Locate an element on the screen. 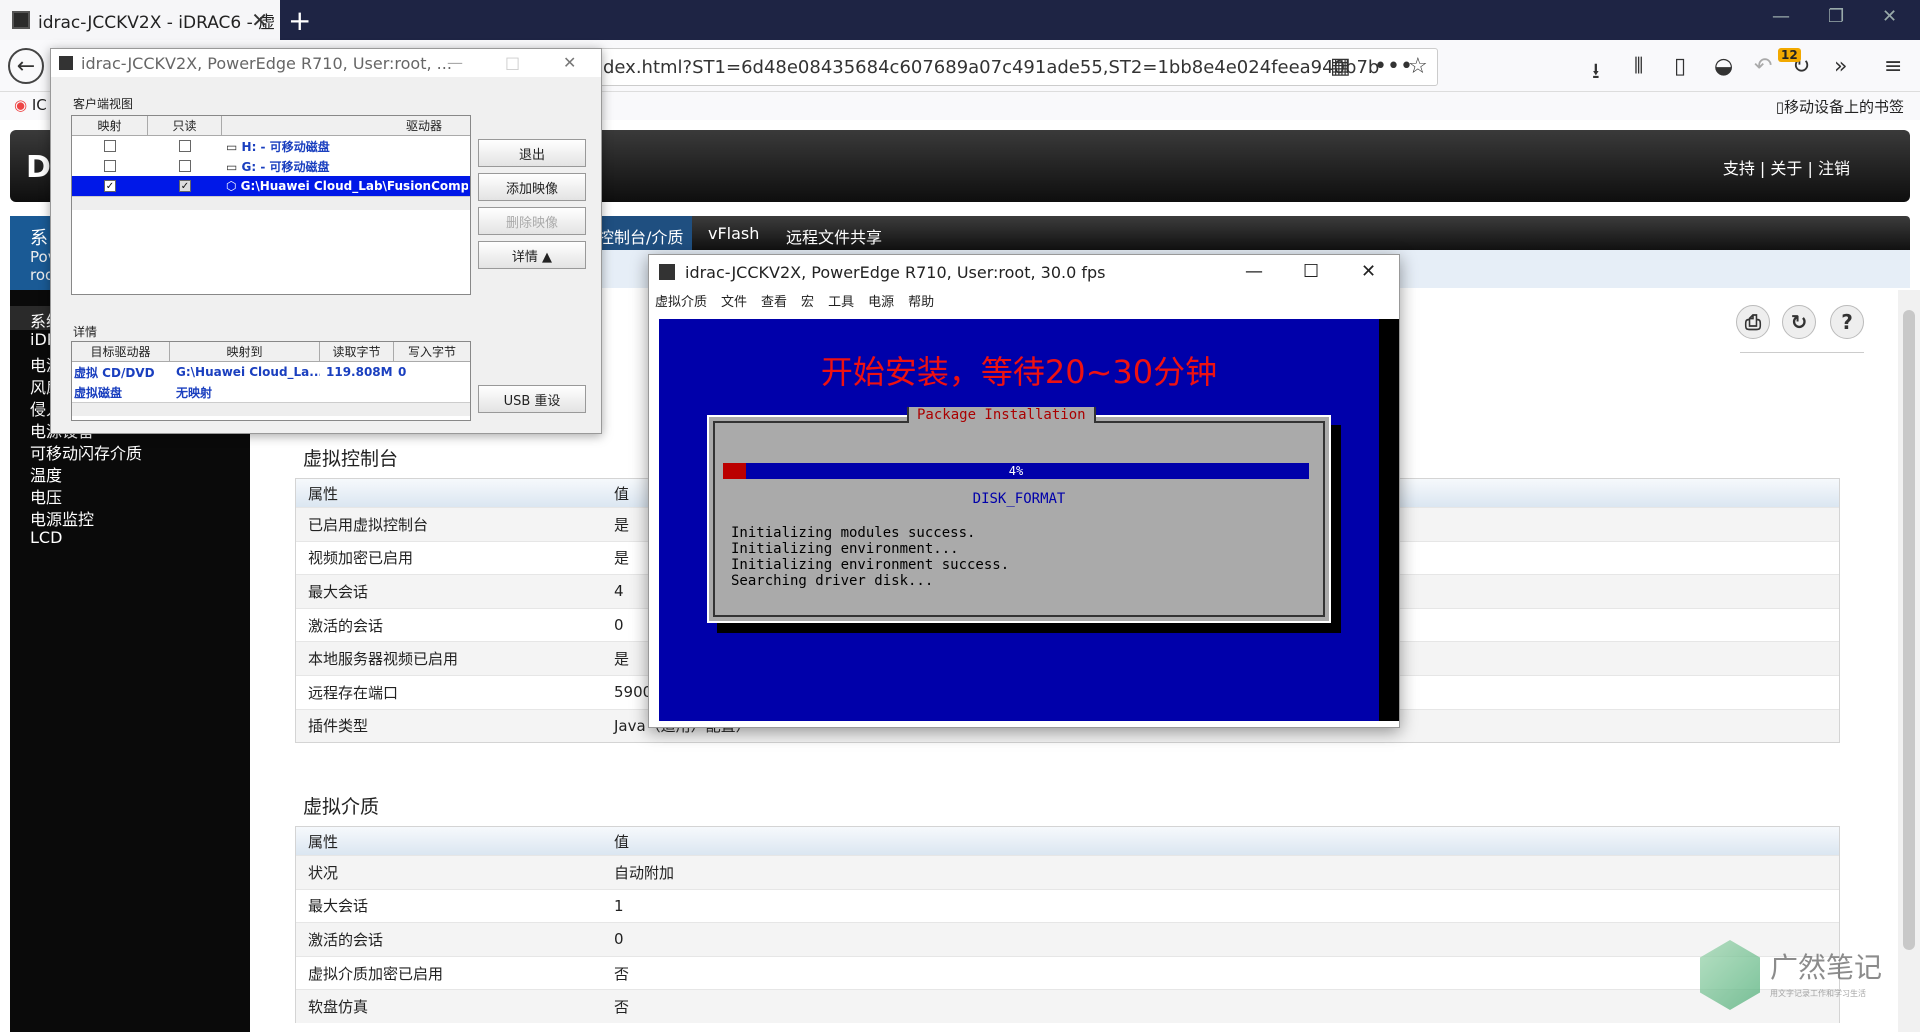 The height and width of the screenshot is (1032, 1920). add-image-button: 添加映像 is located at coordinates (532, 187).